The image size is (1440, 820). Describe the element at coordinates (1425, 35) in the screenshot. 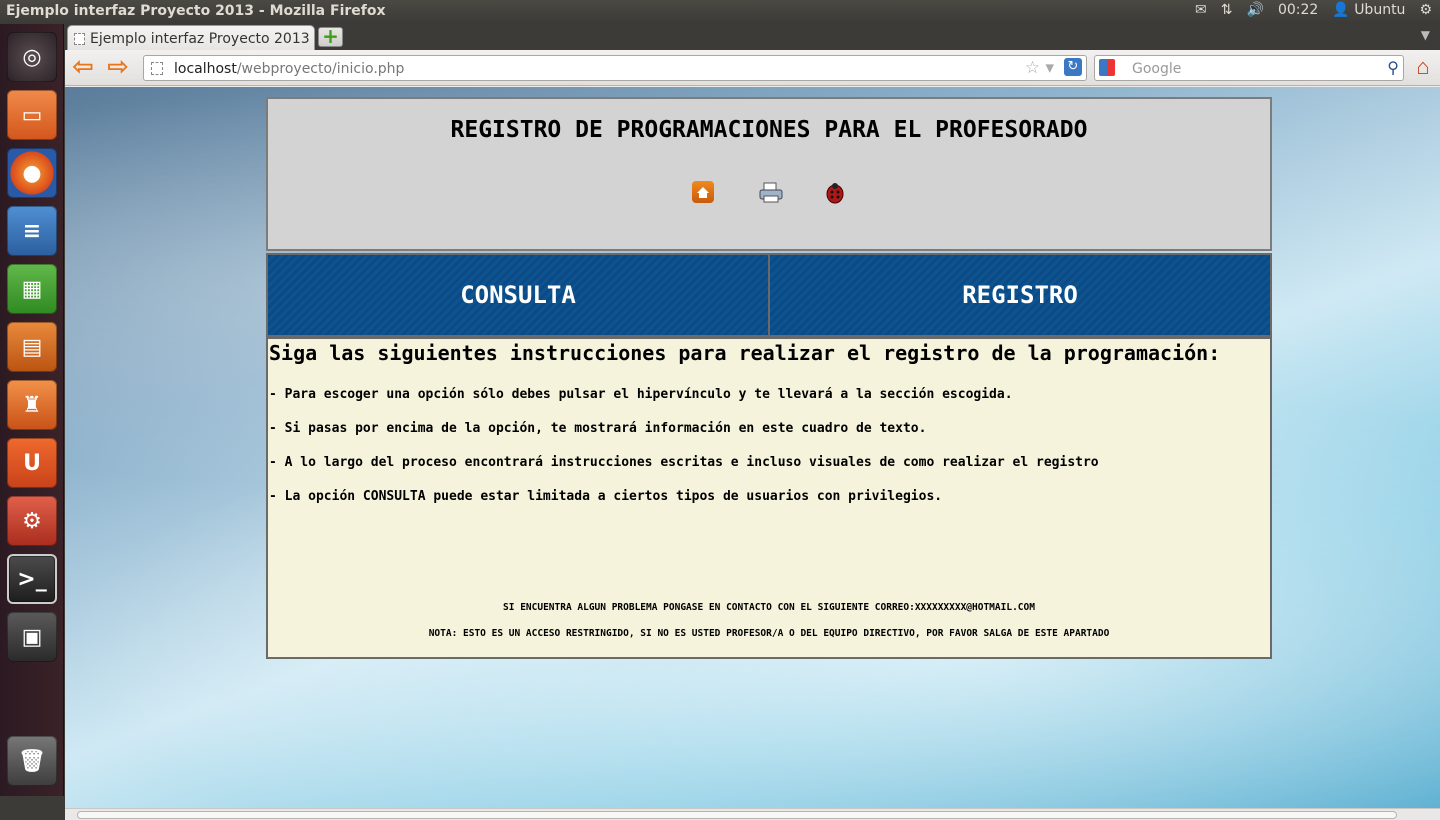

I see `tab-list-chevron-icon: ▼` at that location.